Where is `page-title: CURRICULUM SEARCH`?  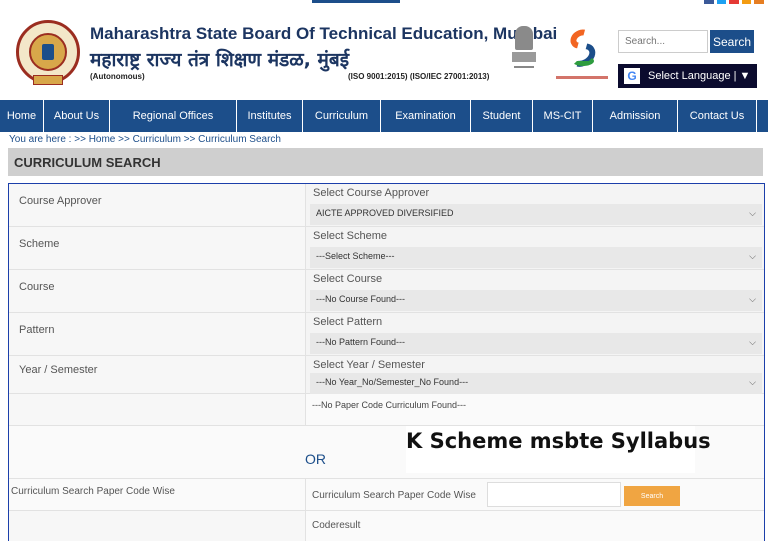
page-title: CURRICULUM SEARCH is located at coordinates (87, 162).